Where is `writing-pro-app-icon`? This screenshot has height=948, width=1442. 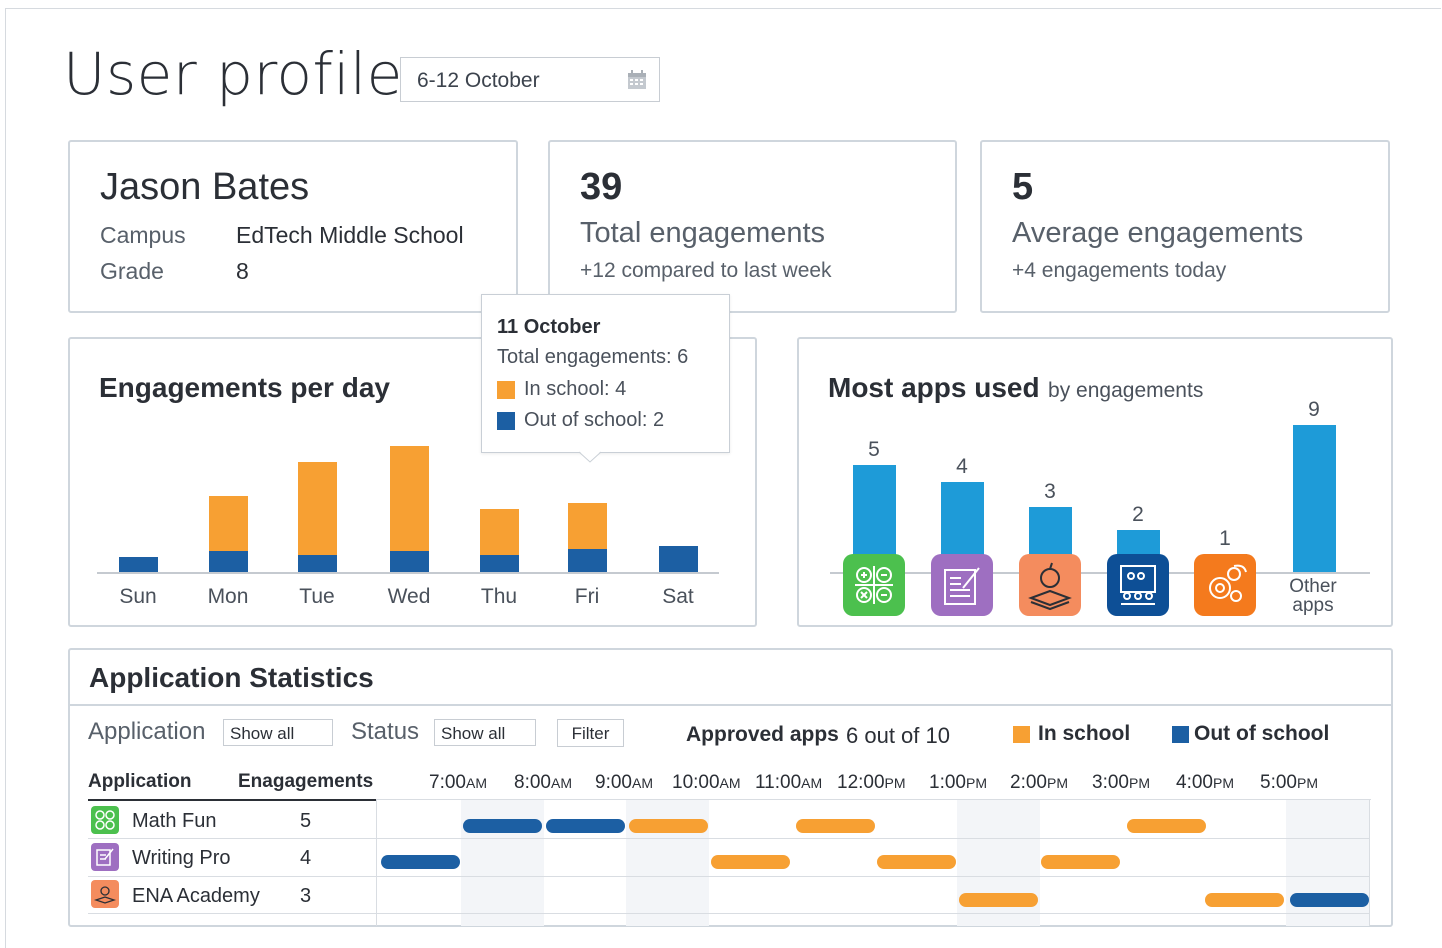
writing-pro-app-icon is located at coordinates (962, 585).